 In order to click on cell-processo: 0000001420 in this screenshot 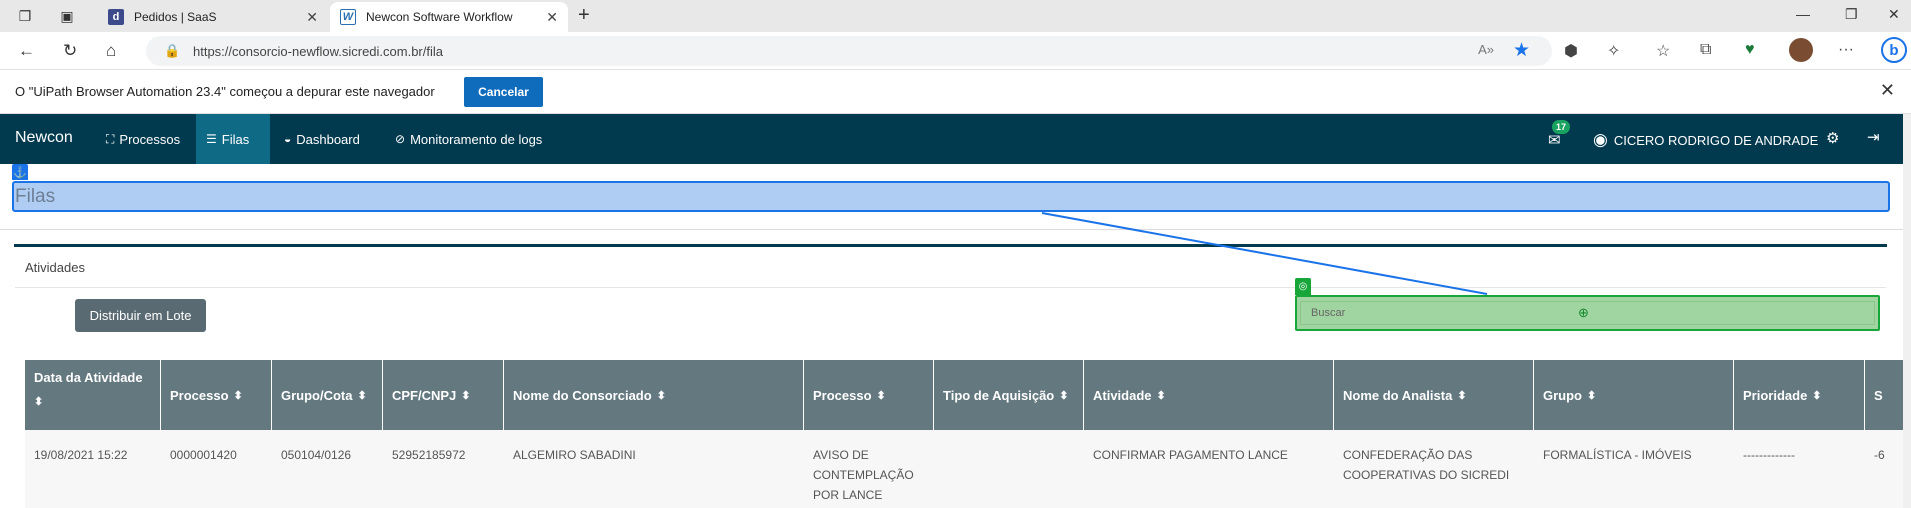, I will do `click(203, 455)`.